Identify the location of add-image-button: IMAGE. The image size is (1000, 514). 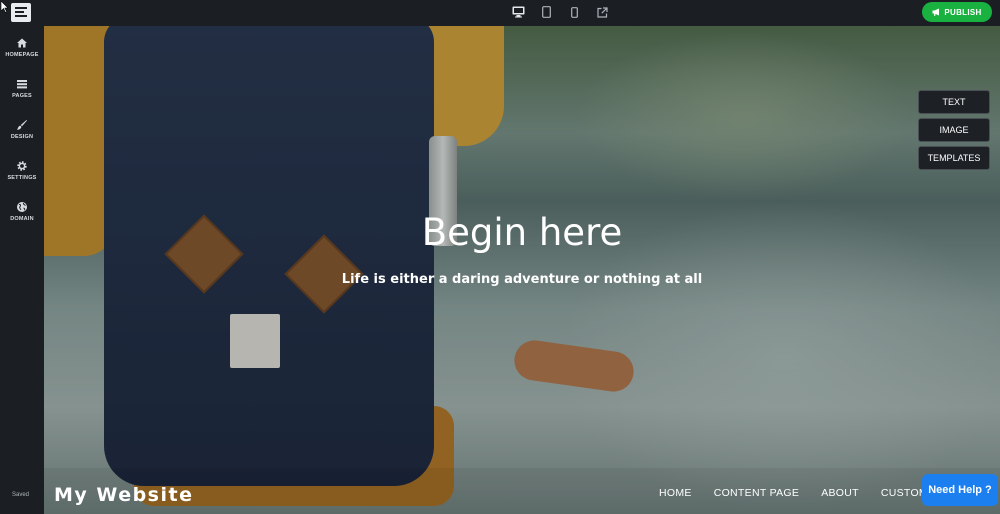
(954, 130).